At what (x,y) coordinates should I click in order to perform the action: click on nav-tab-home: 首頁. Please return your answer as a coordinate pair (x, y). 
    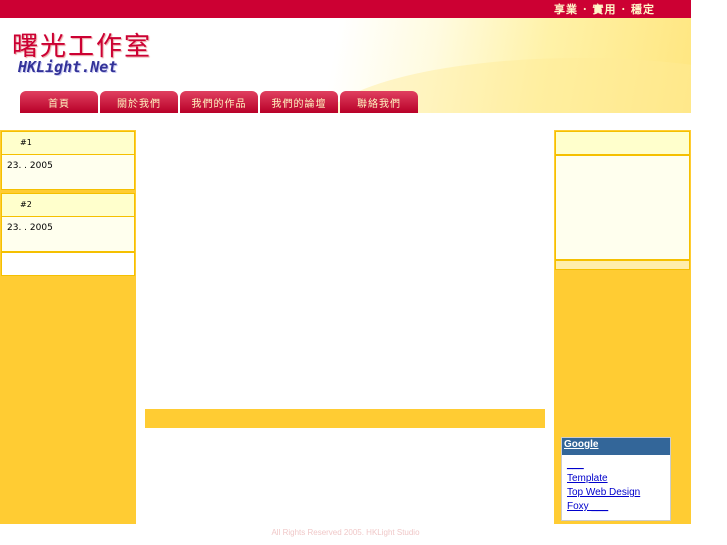
    Looking at the image, I should click on (59, 102).